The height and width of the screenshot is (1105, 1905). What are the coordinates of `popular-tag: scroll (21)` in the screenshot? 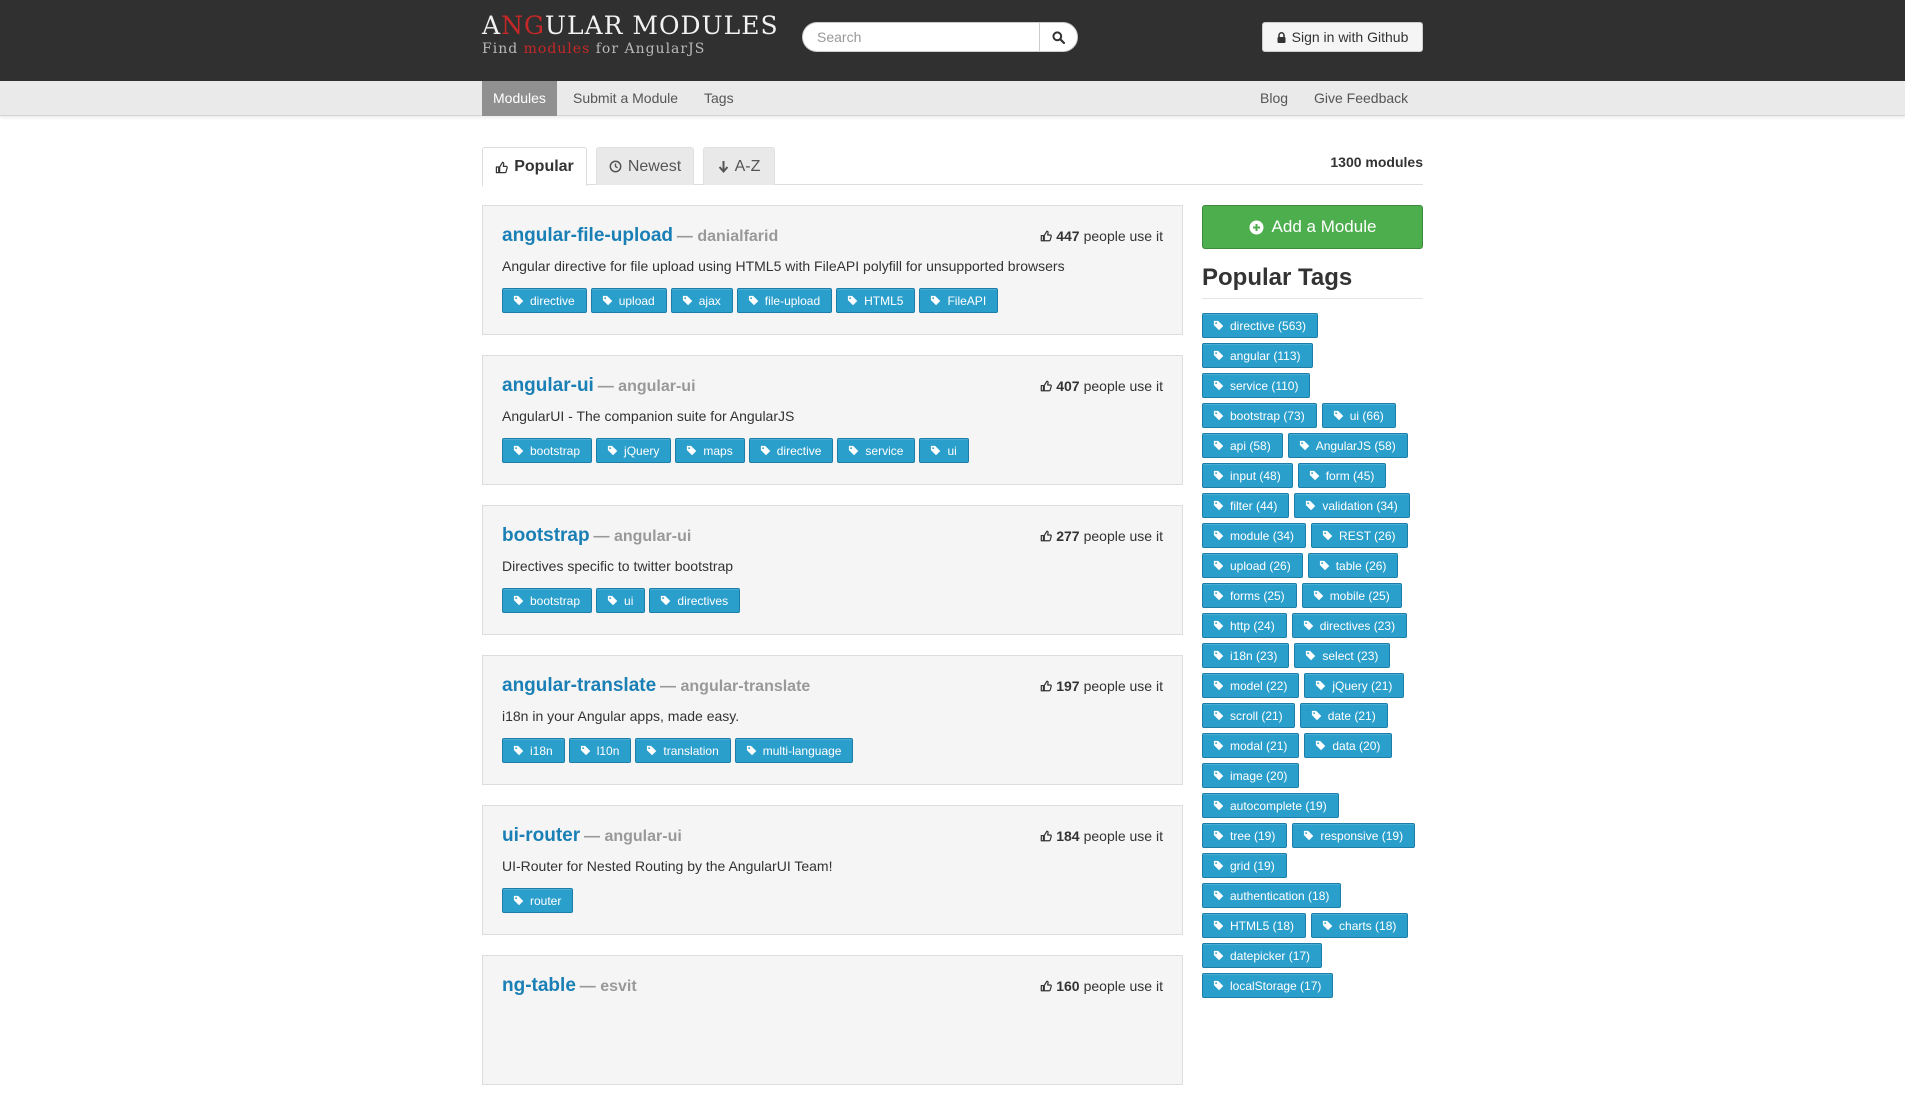 It's located at (1248, 715).